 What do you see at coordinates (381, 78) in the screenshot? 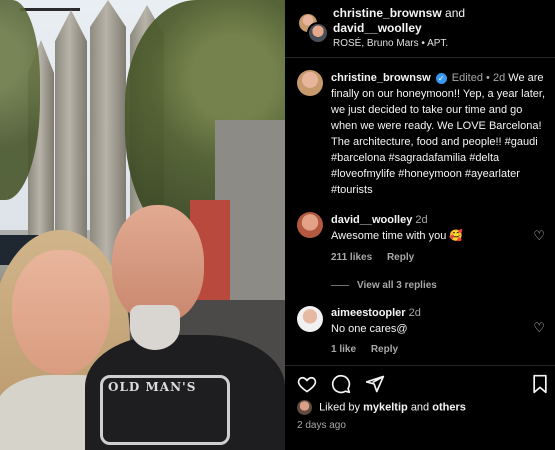
I see `caption-username: christine_brownsw` at bounding box center [381, 78].